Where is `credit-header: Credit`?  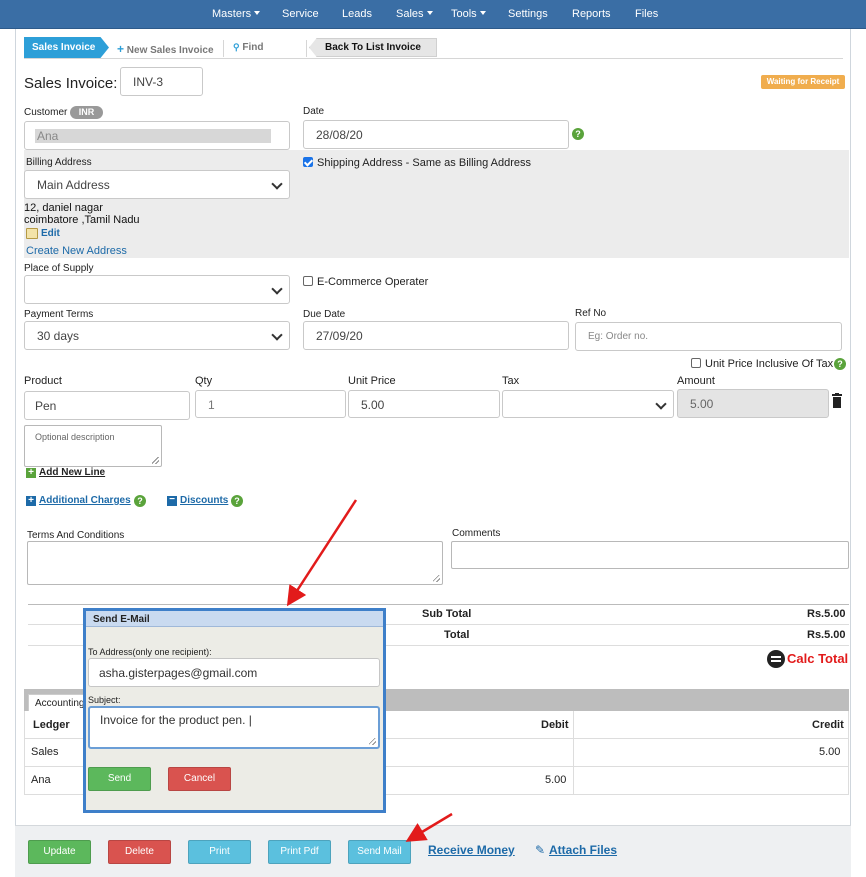
credit-header: Credit is located at coordinates (828, 725).